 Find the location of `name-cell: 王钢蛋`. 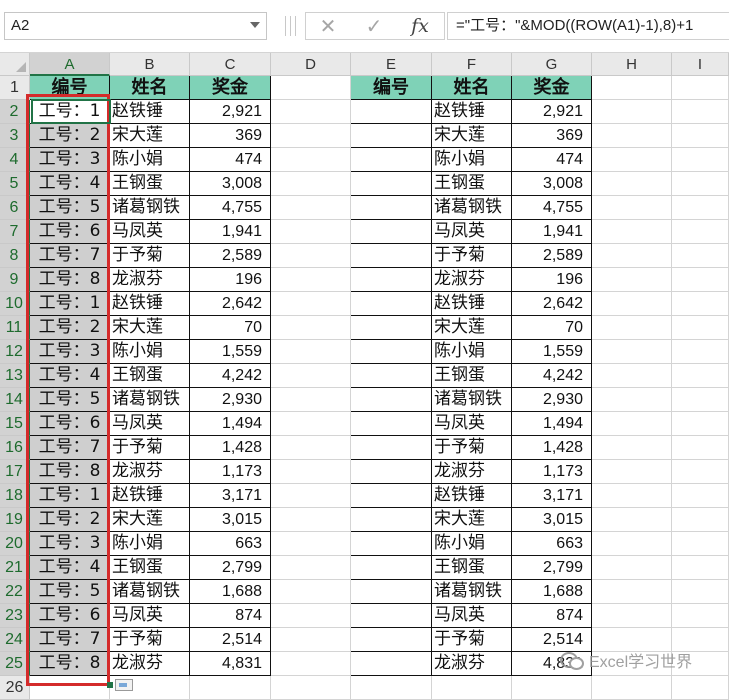

name-cell: 王钢蛋 is located at coordinates (150, 568).